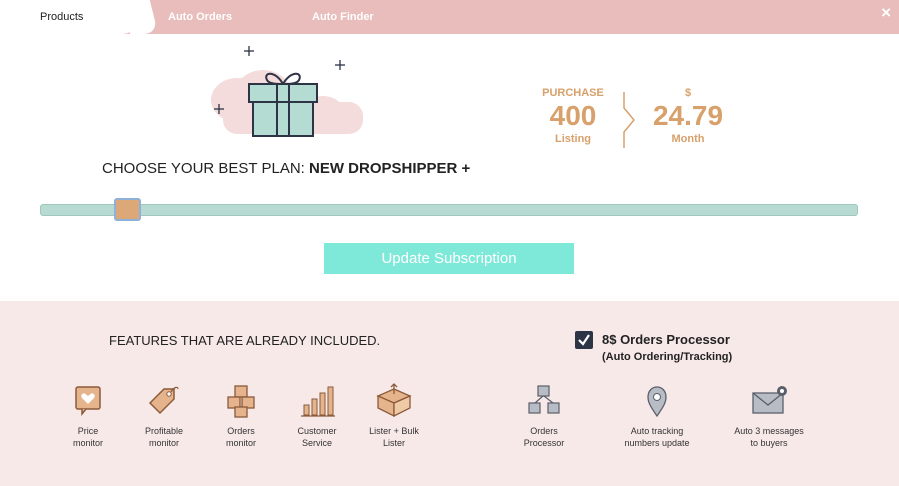 The image size is (899, 486). I want to click on feature-price-monitor: Price monitor, so click(88, 416).